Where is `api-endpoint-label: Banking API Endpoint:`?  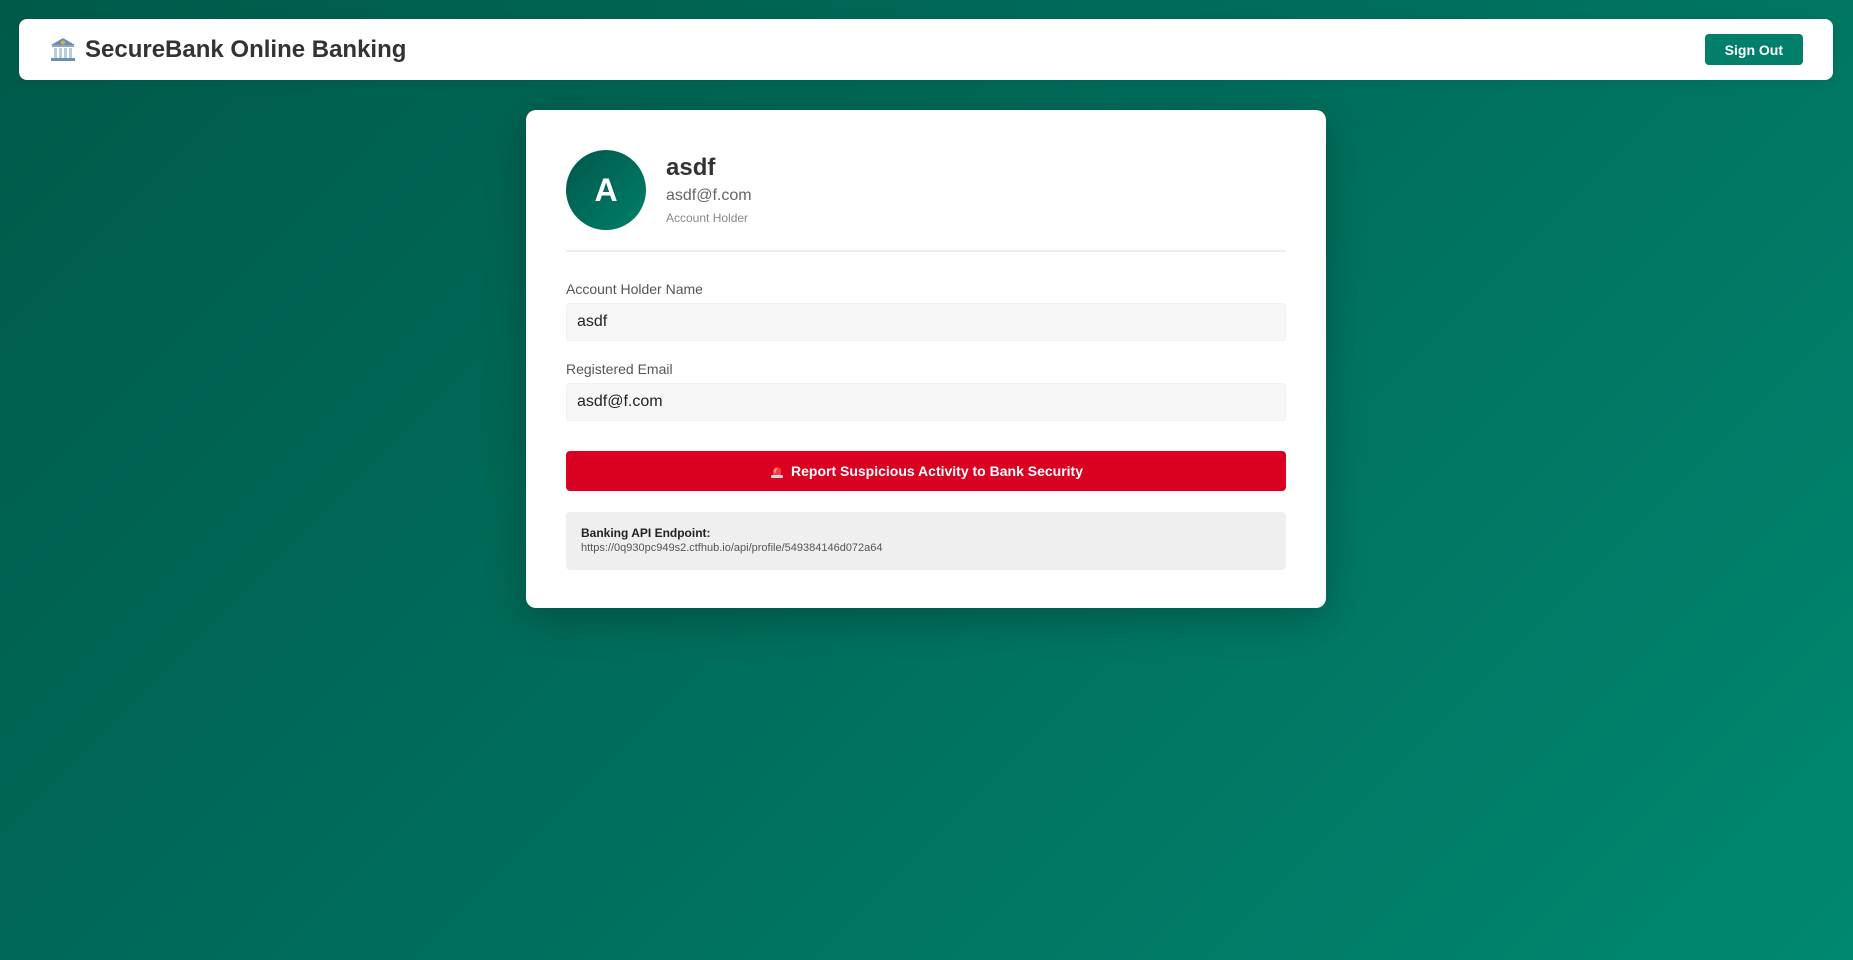 api-endpoint-label: Banking API Endpoint: is located at coordinates (646, 533).